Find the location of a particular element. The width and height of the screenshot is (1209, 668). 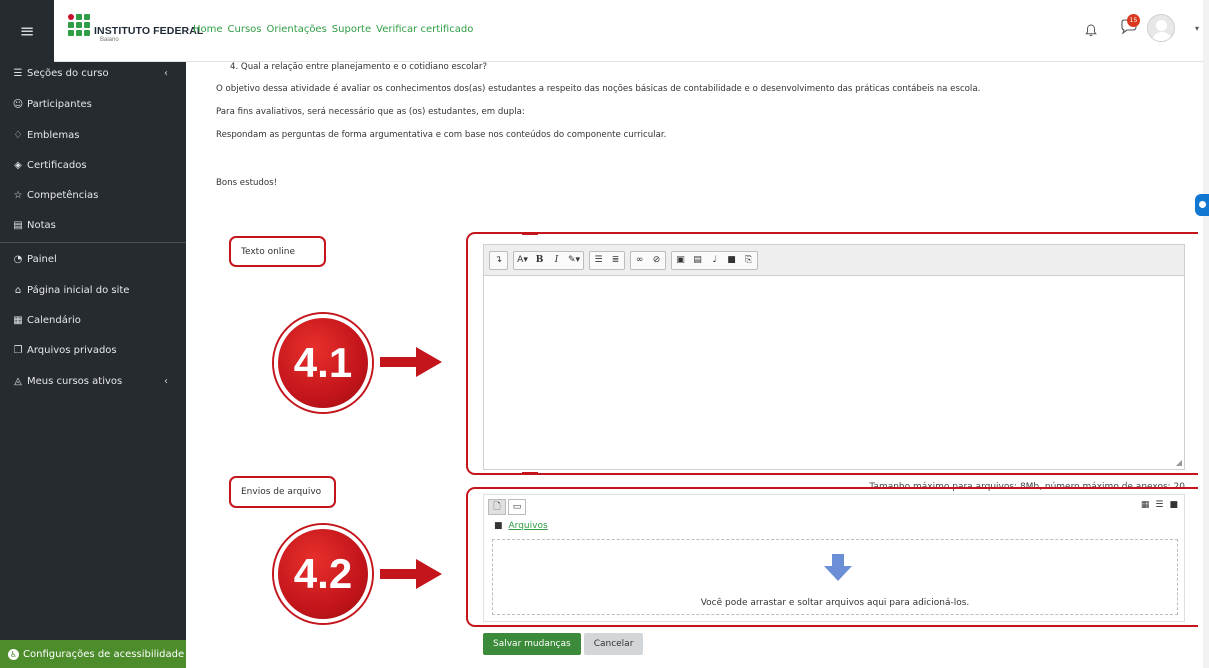

file-upload-label: Envios de arquivo is located at coordinates (282, 492).